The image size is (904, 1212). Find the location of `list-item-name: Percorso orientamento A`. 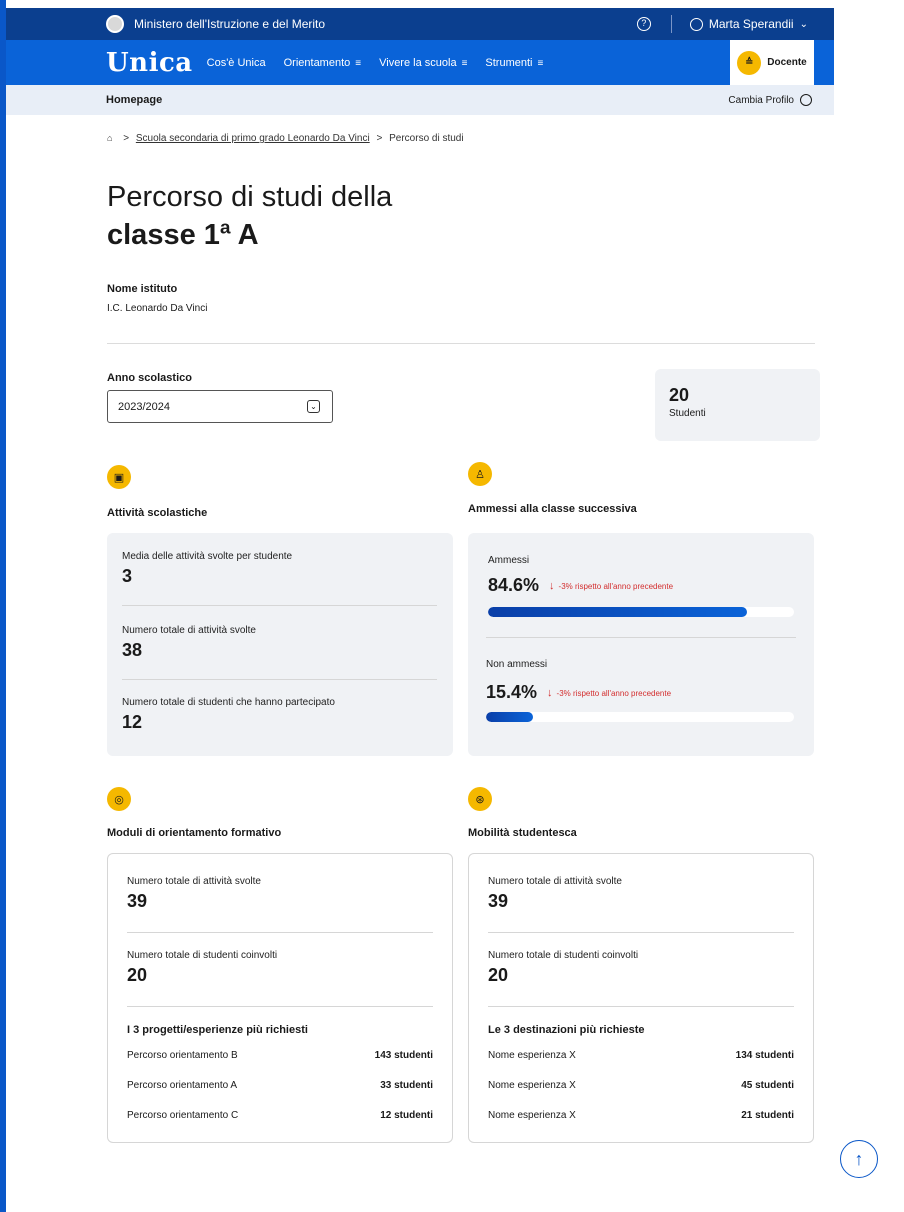

list-item-name: Percorso orientamento A is located at coordinates (182, 1085).